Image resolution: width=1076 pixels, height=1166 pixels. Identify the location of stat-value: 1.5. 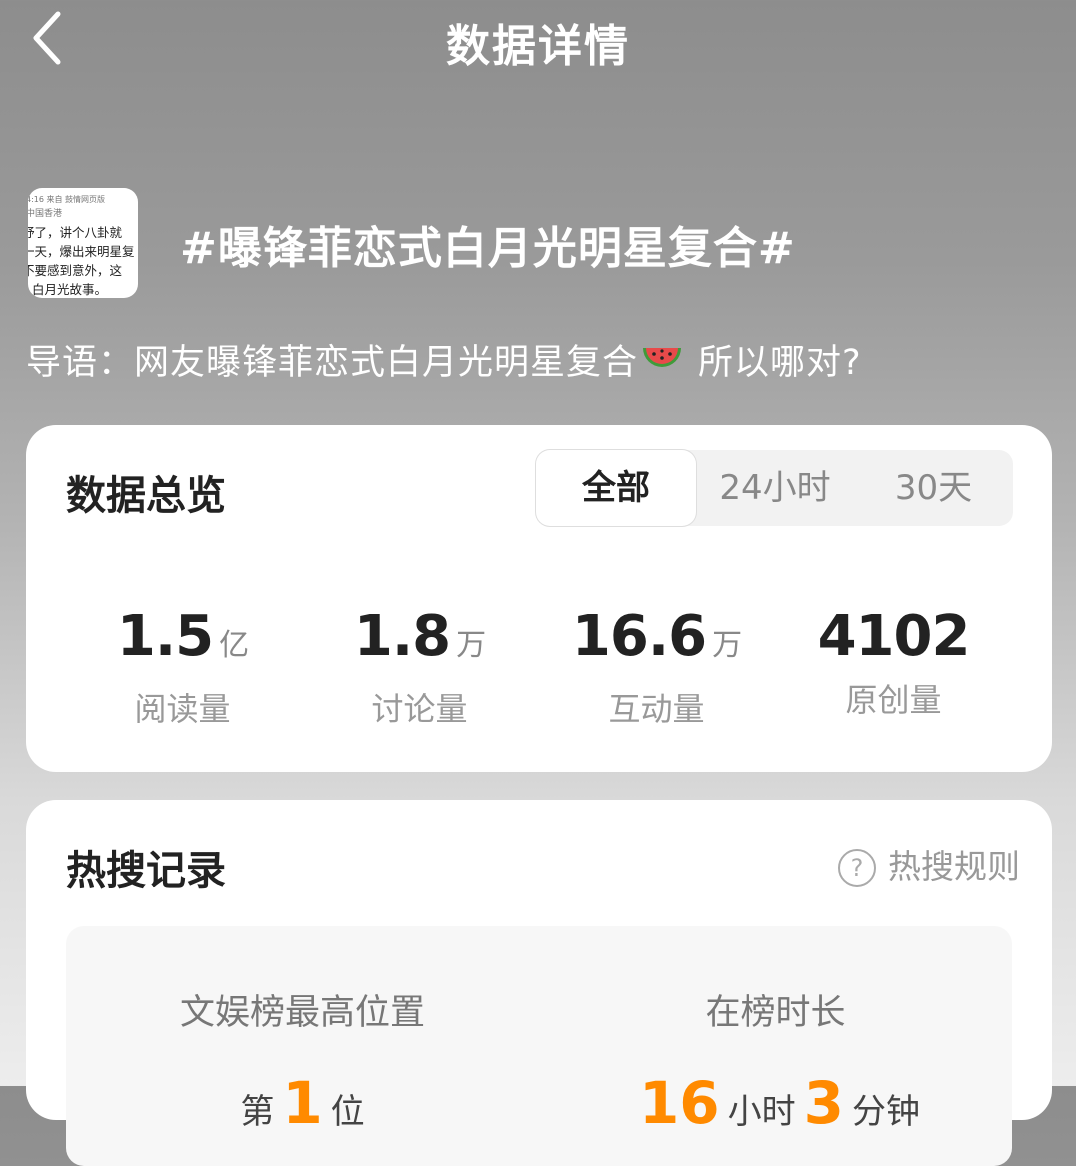
(165, 636).